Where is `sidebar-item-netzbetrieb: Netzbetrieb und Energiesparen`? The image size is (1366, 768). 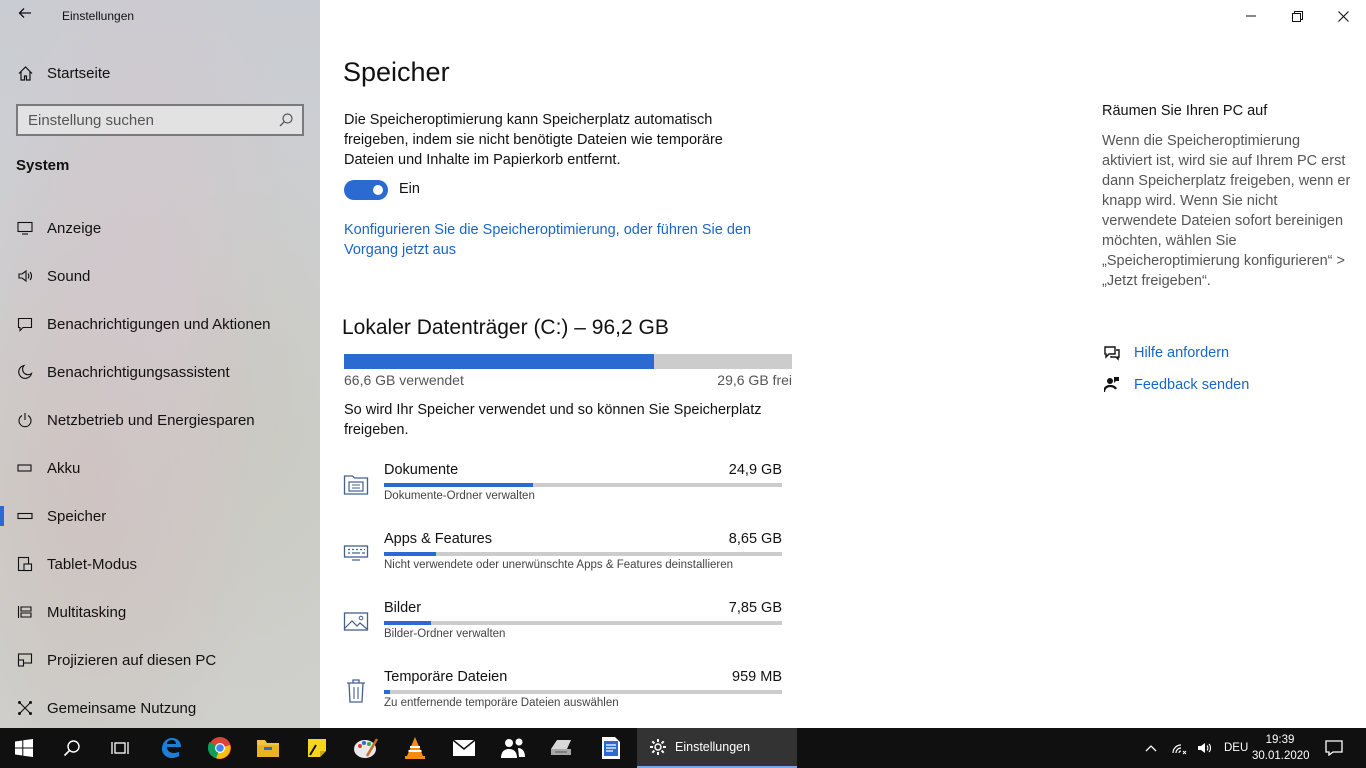
sidebar-item-netzbetrieb: Netzbetrieb und Energiesparen is located at coordinates (160, 420).